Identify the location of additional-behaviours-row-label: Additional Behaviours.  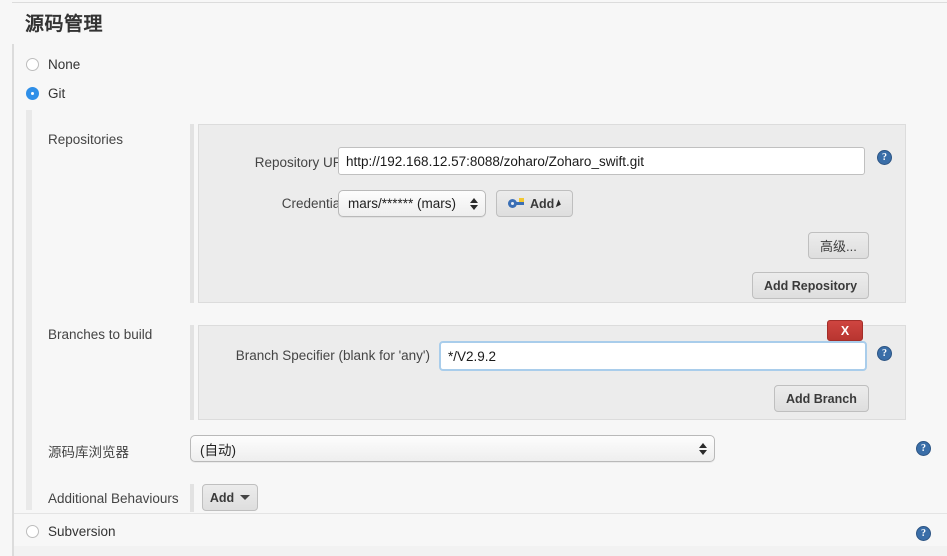
(113, 498).